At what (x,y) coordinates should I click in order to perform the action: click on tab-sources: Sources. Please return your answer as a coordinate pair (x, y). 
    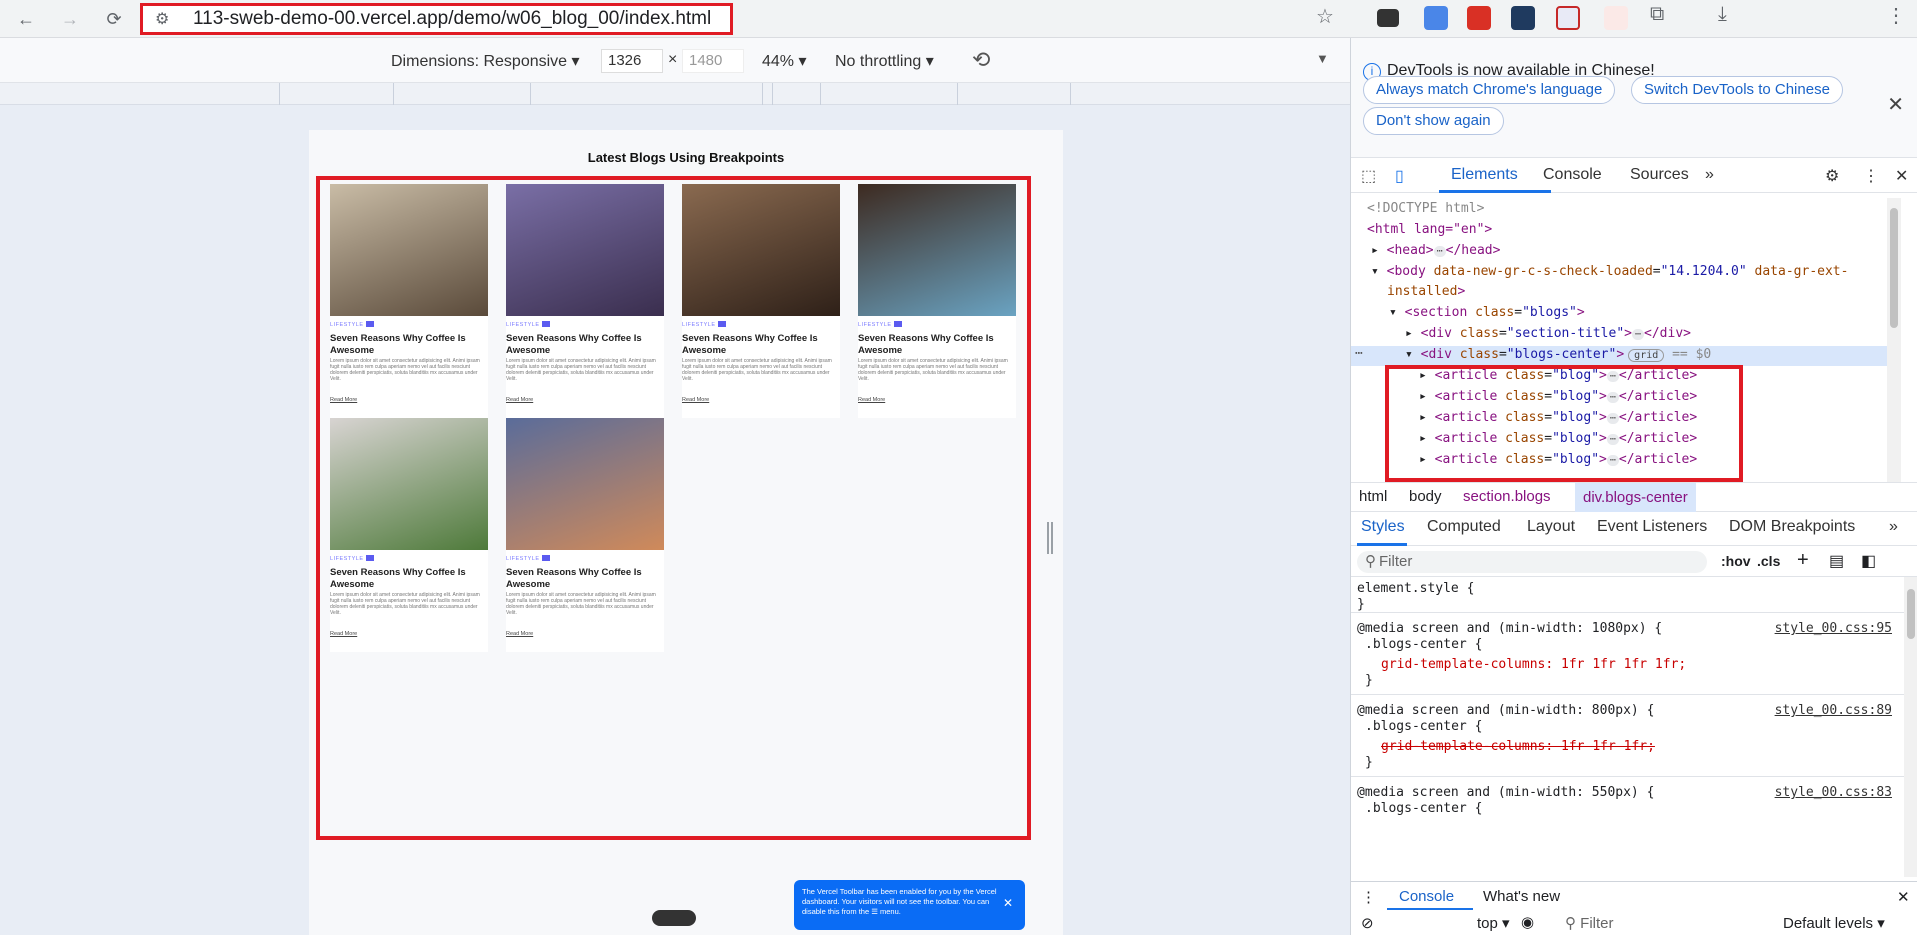
    Looking at the image, I should click on (1659, 175).